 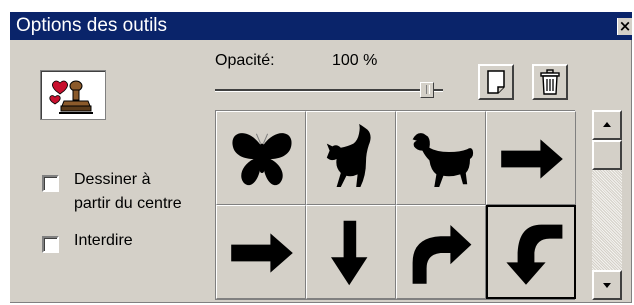 What do you see at coordinates (50, 244) in the screenshot?
I see `forbid-checkbox` at bounding box center [50, 244].